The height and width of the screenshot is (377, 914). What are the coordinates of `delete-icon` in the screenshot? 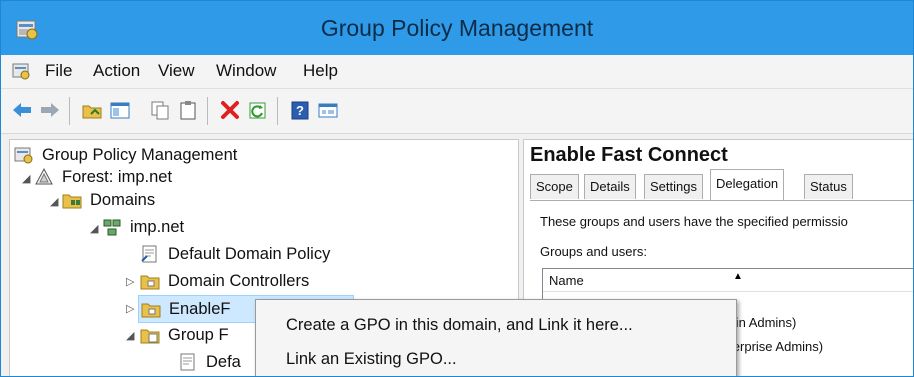 It's located at (230, 110).